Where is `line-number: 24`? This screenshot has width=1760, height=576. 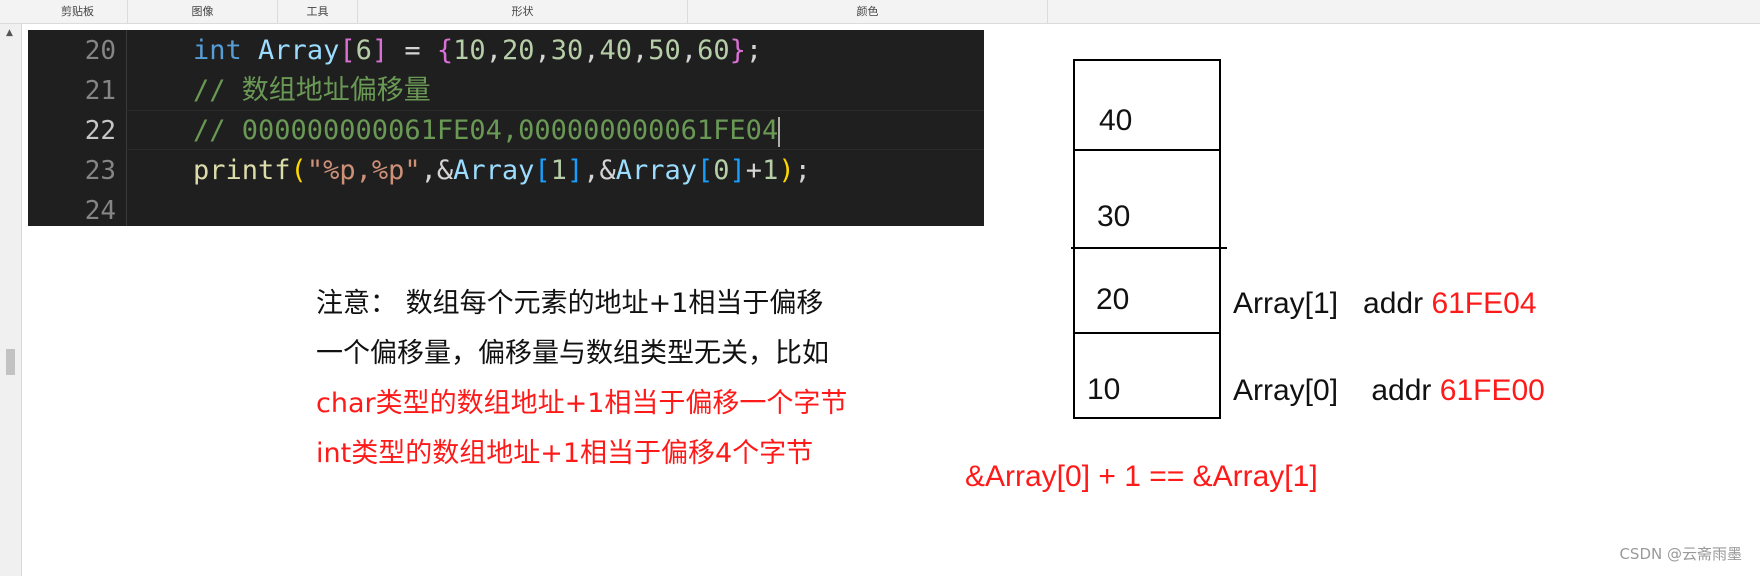 line-number: 24 is located at coordinates (100, 211).